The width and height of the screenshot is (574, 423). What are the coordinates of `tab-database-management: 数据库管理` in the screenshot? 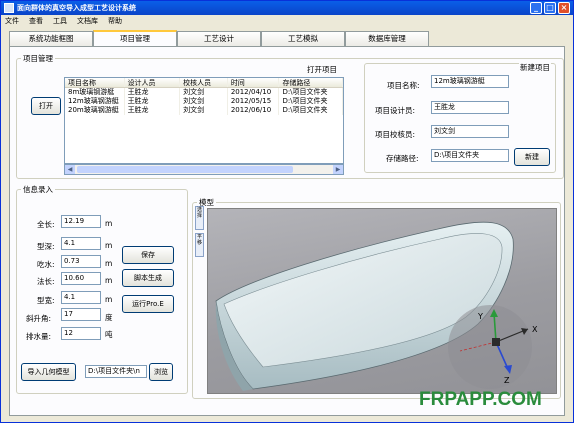 It's located at (387, 38).